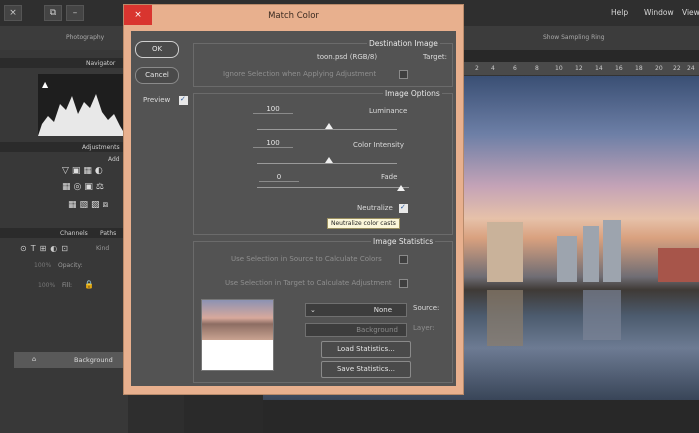 Image resolution: width=699 pixels, height=433 pixels. Describe the element at coordinates (45, 84) in the screenshot. I see `warning-icon: ▲` at that location.